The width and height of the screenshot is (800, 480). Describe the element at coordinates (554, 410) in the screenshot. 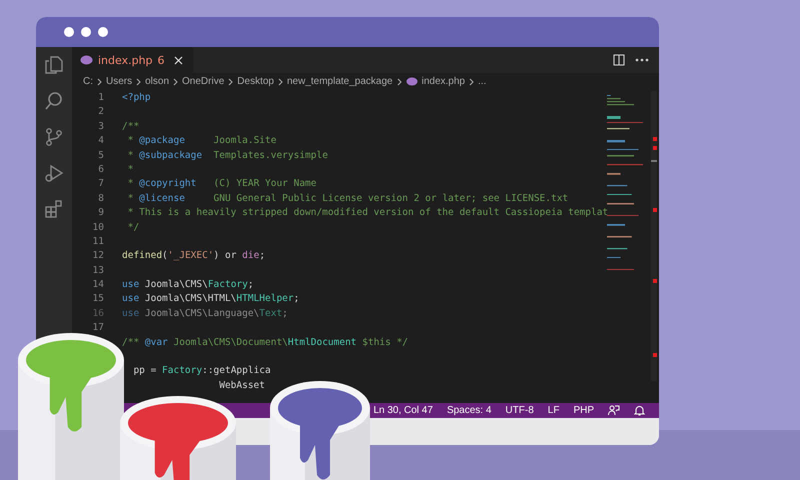

I see `status-item: LF` at that location.